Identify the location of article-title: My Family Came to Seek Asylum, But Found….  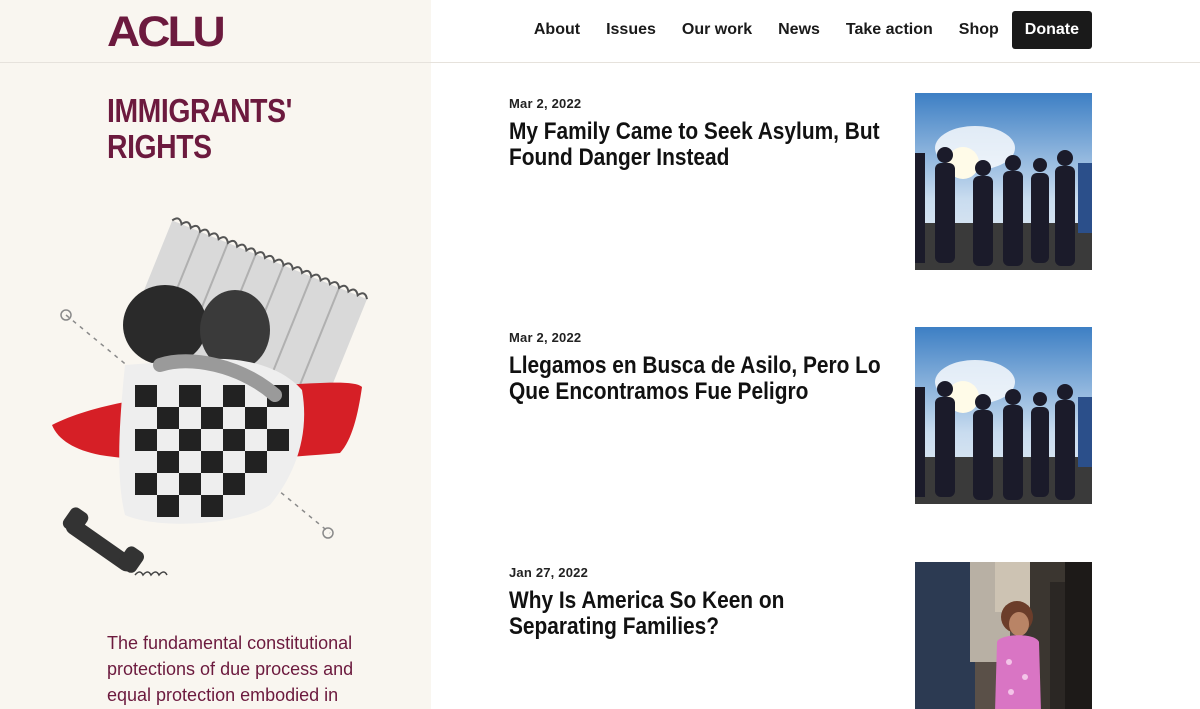
(700, 145).